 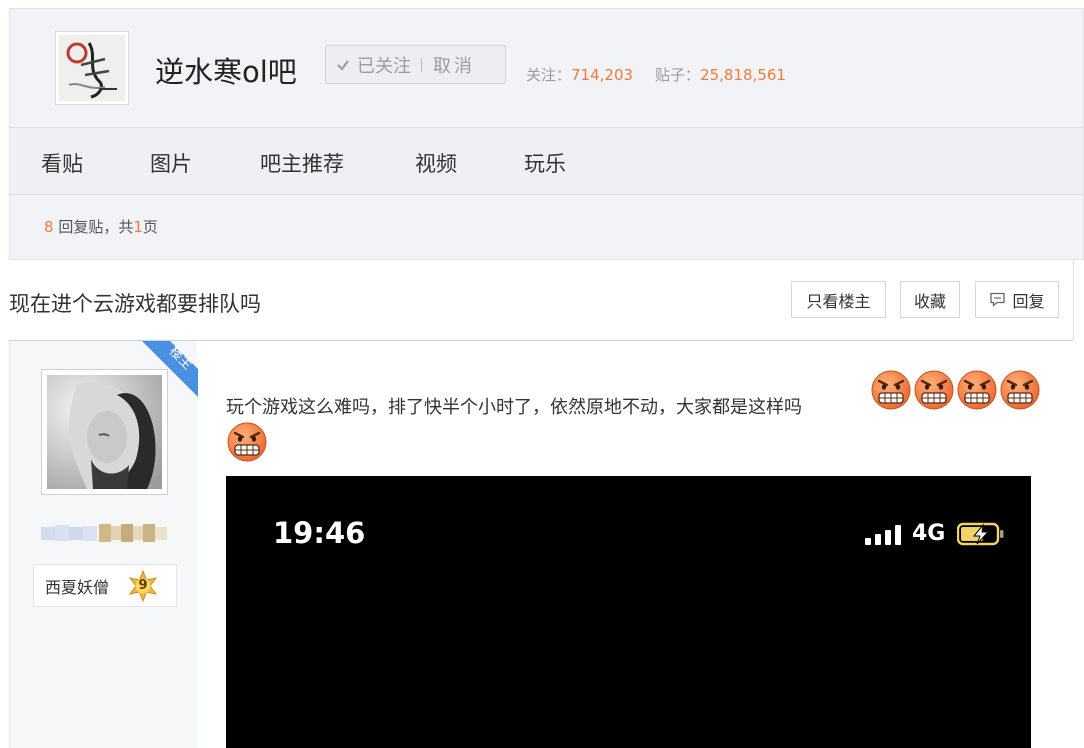 What do you see at coordinates (171, 163) in the screenshot?
I see `nav-tab-images: 图片` at bounding box center [171, 163].